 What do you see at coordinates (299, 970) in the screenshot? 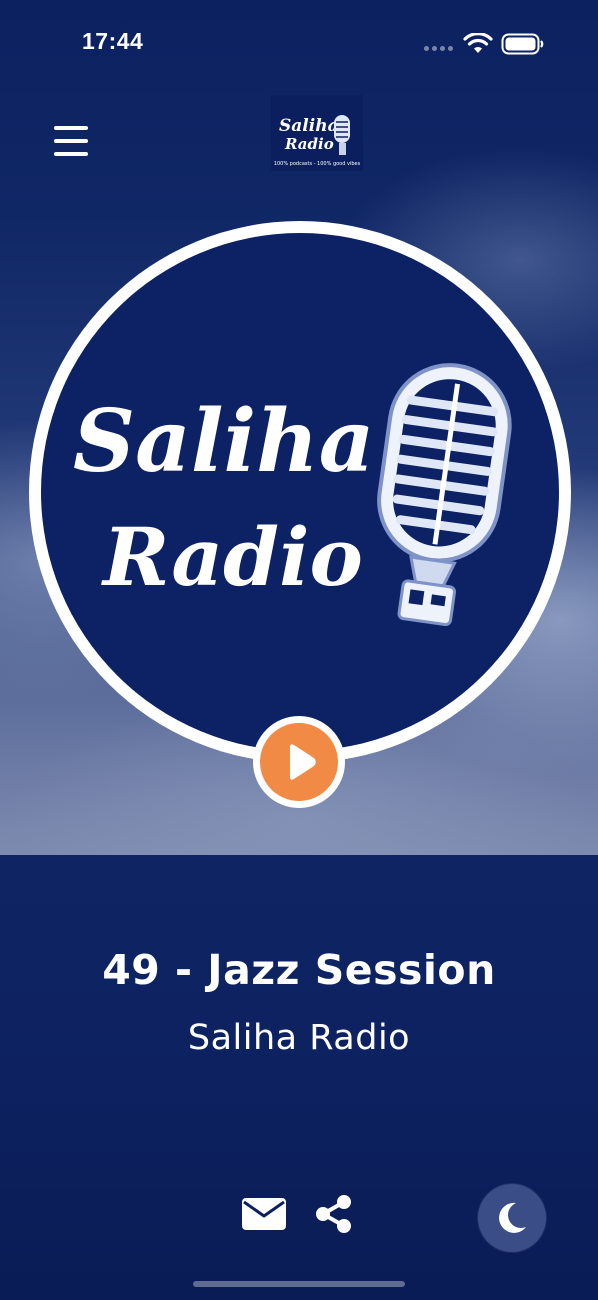
I see `track-title: 49 - Jazz Session` at bounding box center [299, 970].